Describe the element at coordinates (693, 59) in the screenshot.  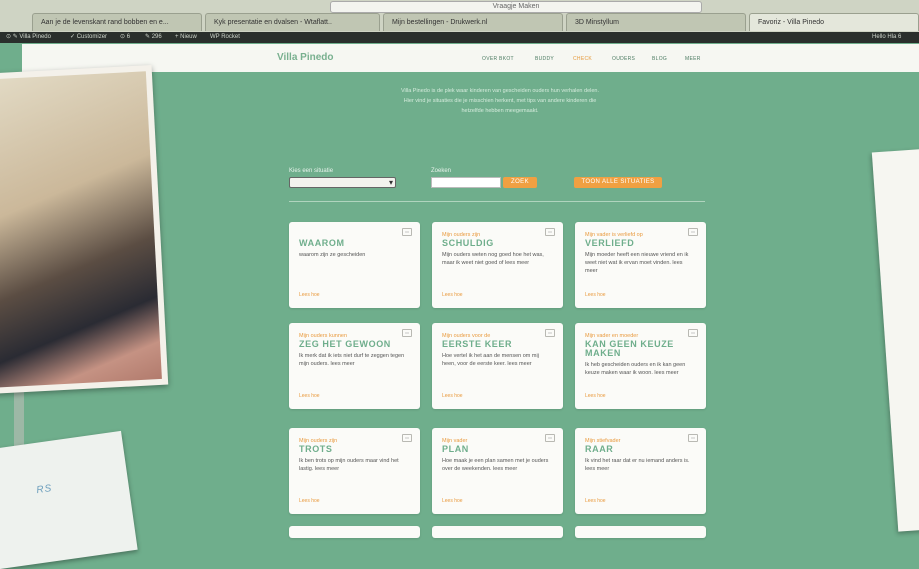
I see `nav-link: MEER` at that location.